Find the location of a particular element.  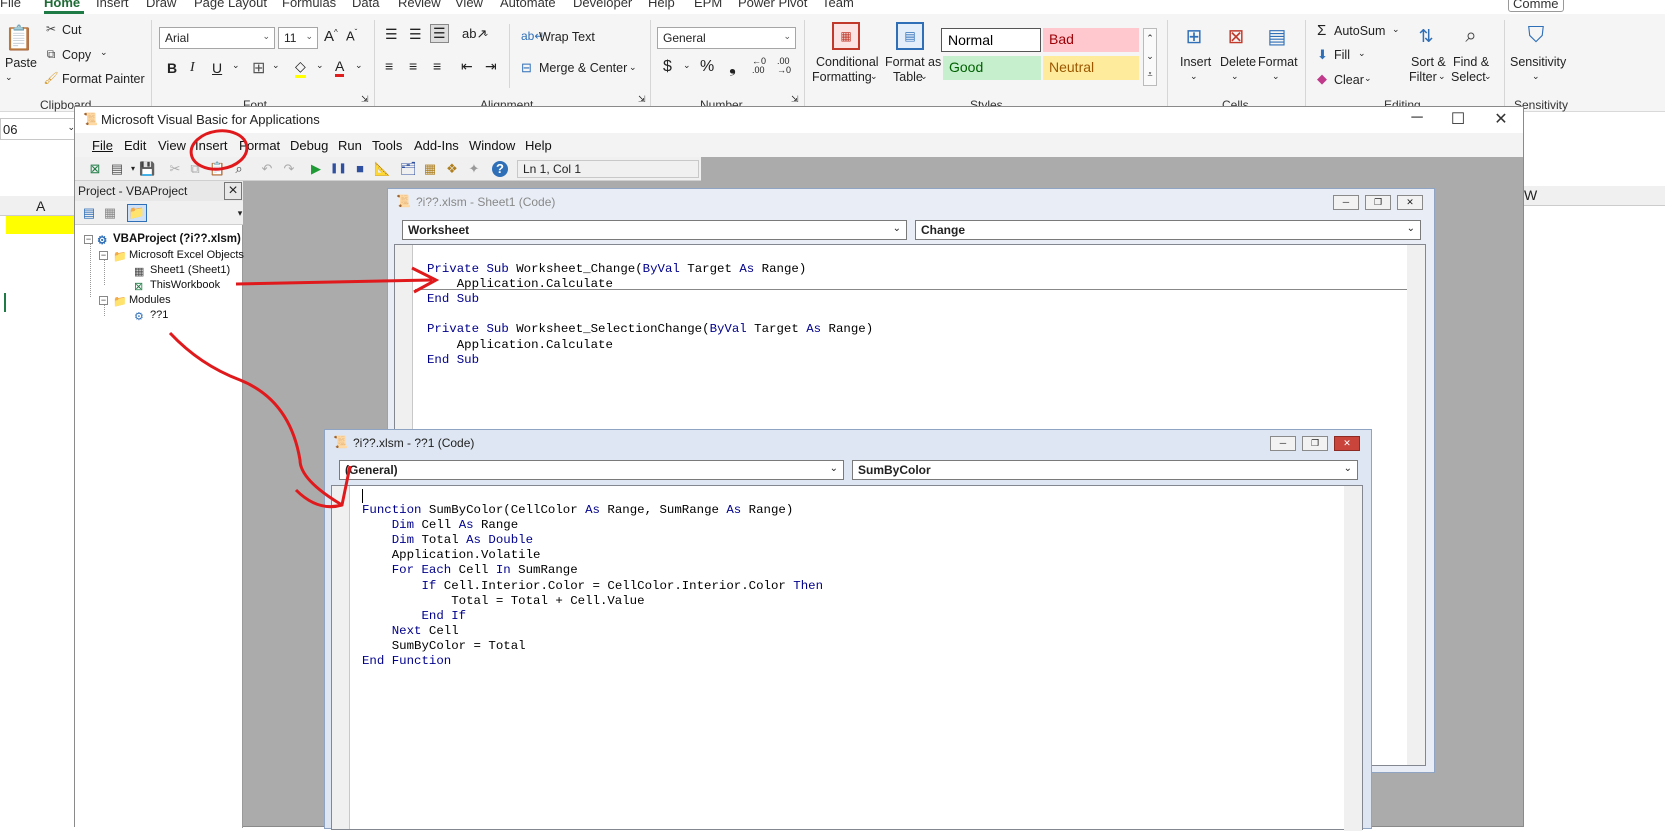

tab-help: Help is located at coordinates (661, 5).